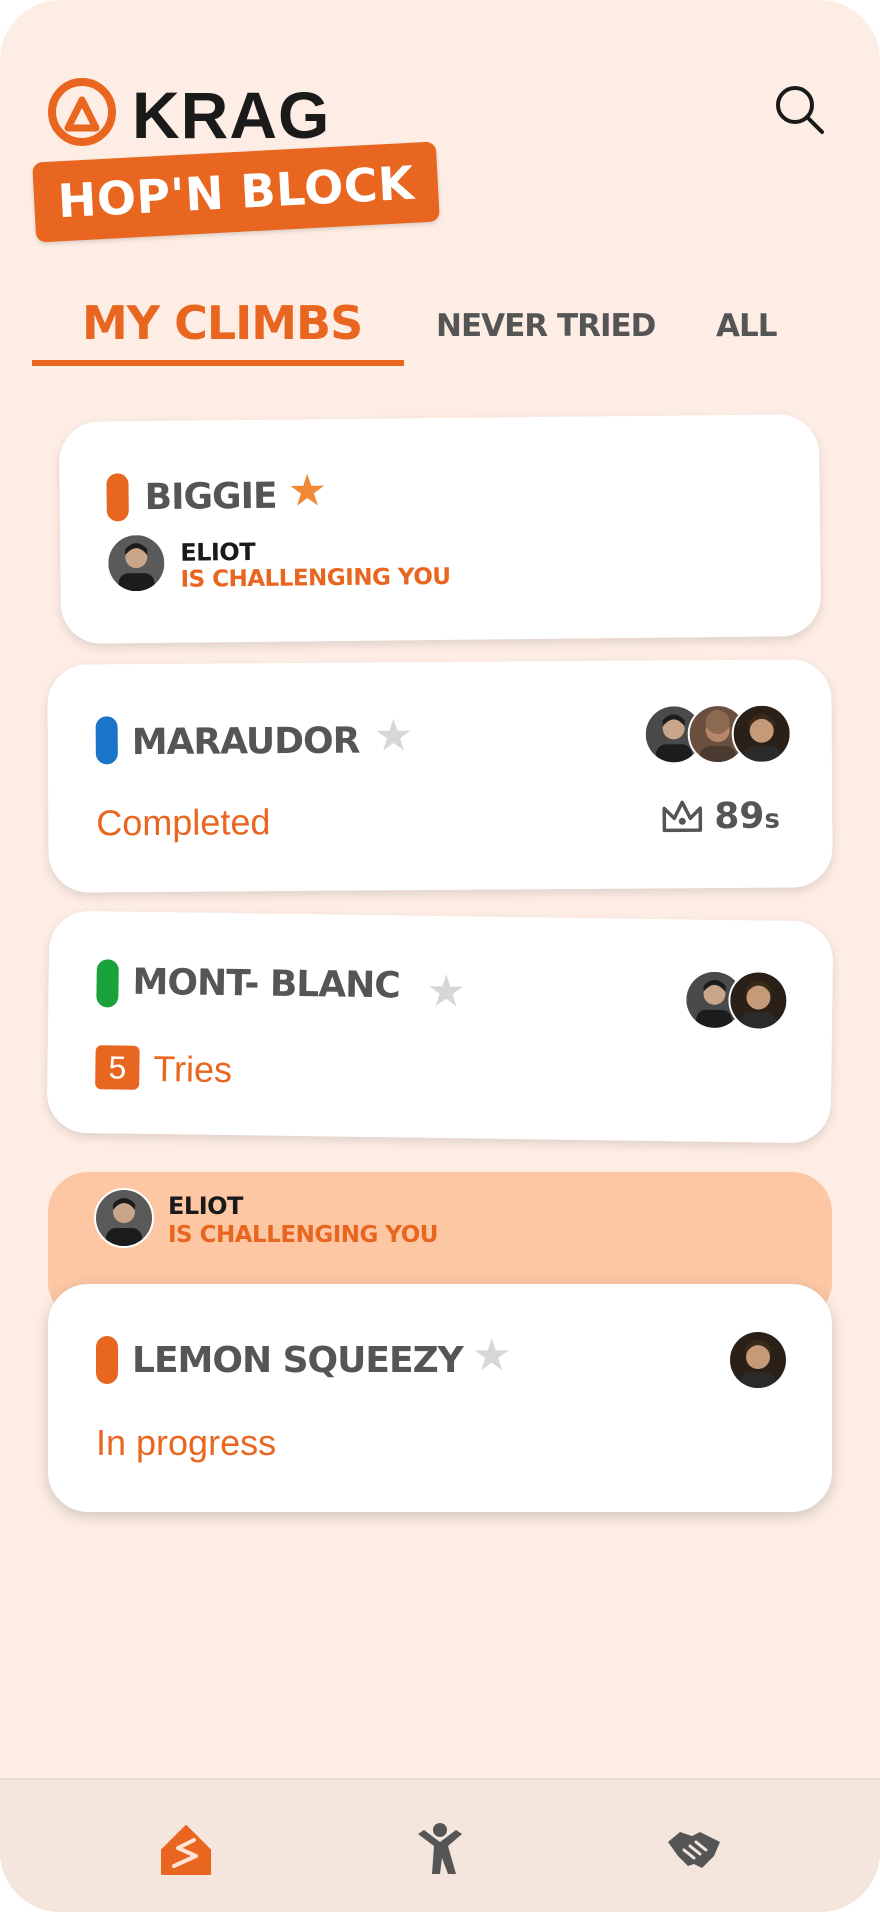 This screenshot has height=1912, width=880. I want to click on krag-logo: KRAG, so click(188, 114).